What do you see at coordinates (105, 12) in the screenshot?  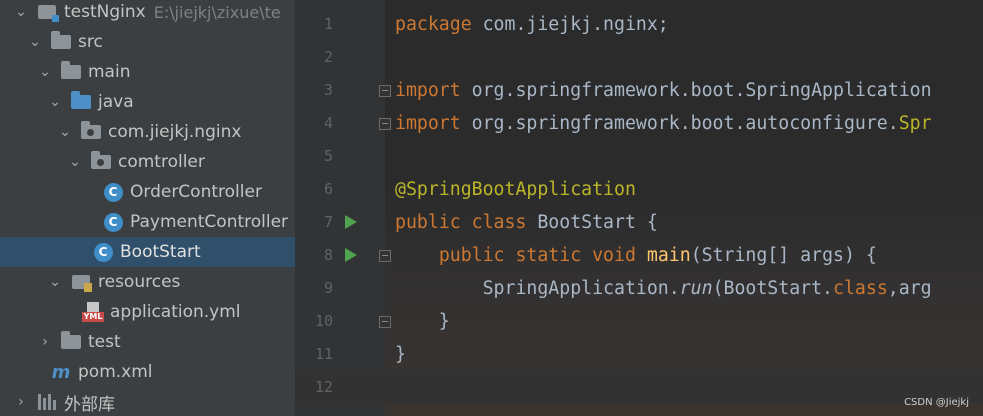 I see `project-name: testNginx` at bounding box center [105, 12].